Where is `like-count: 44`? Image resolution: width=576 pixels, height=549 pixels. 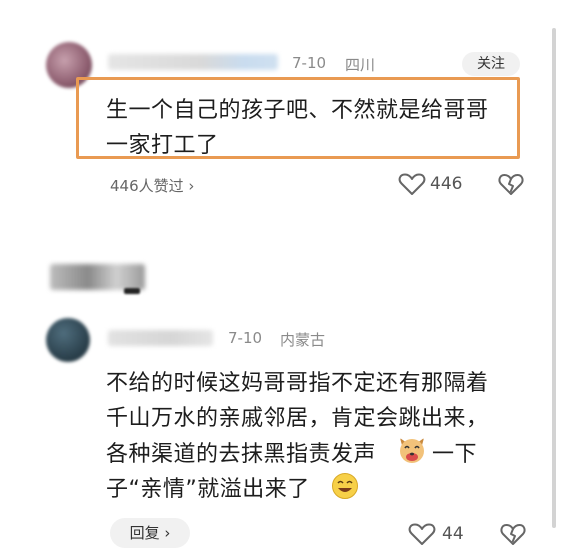 like-count: 44 is located at coordinates (453, 534).